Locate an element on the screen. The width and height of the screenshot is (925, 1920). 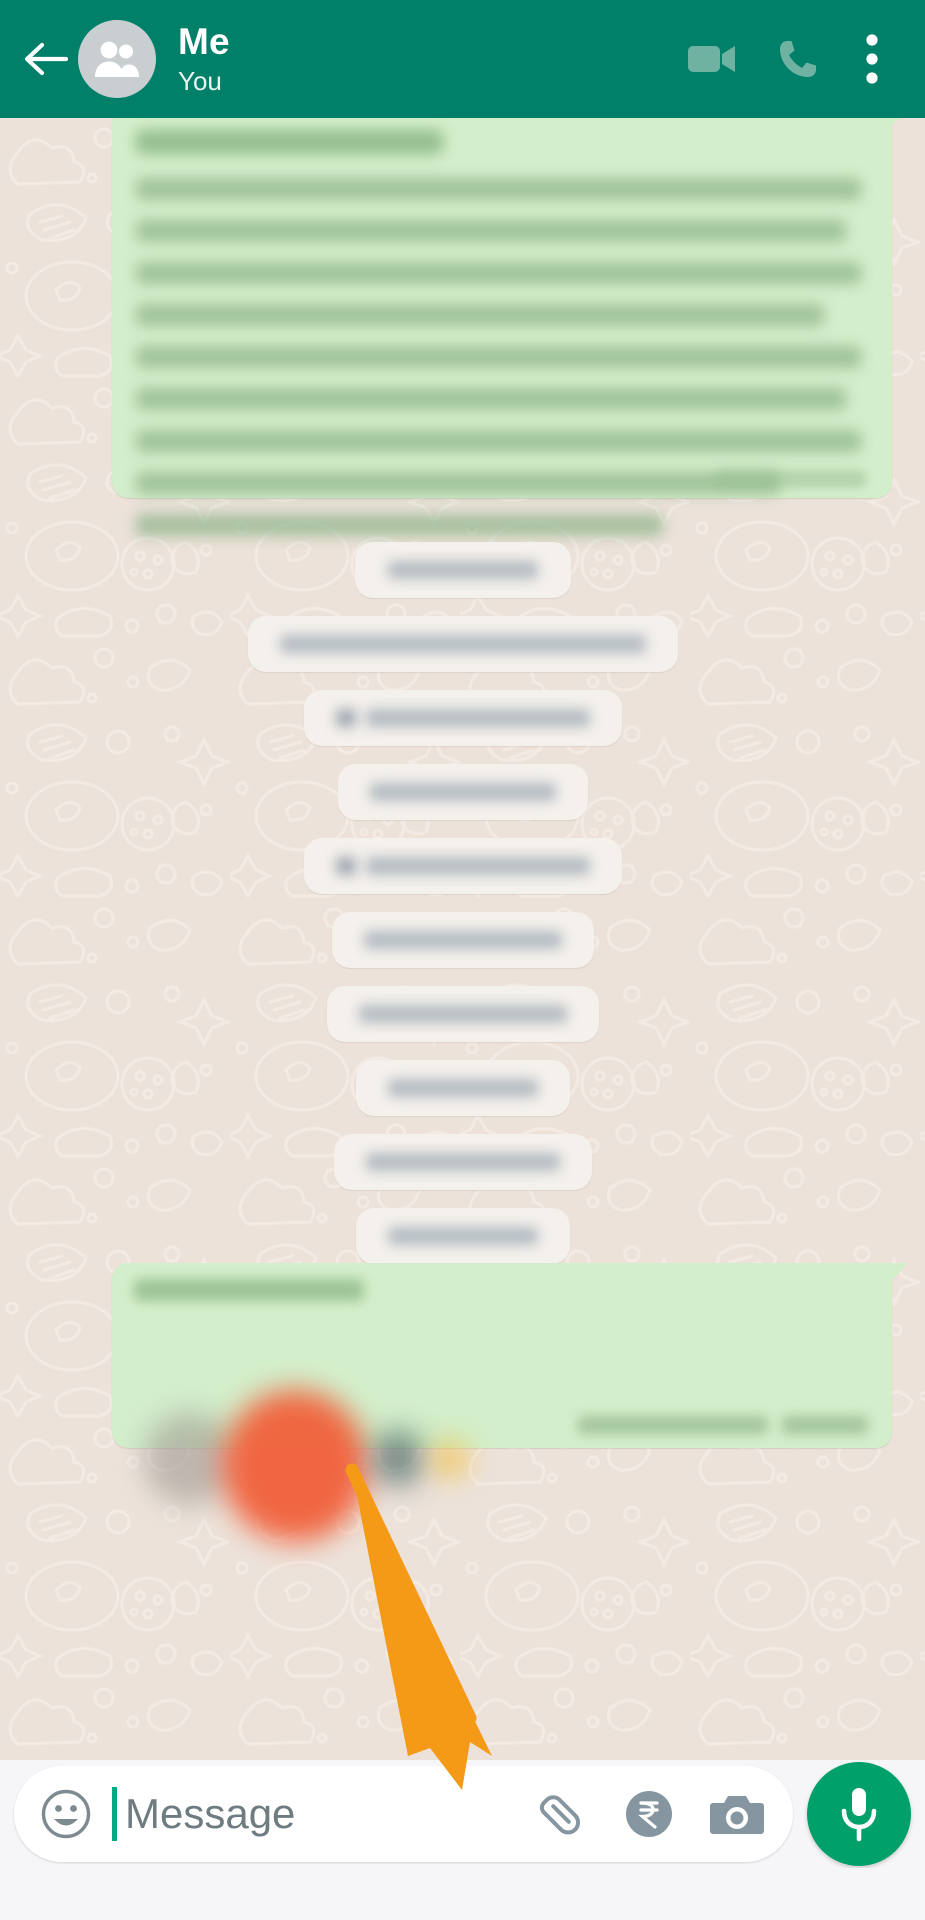
back-button is located at coordinates (45, 59).